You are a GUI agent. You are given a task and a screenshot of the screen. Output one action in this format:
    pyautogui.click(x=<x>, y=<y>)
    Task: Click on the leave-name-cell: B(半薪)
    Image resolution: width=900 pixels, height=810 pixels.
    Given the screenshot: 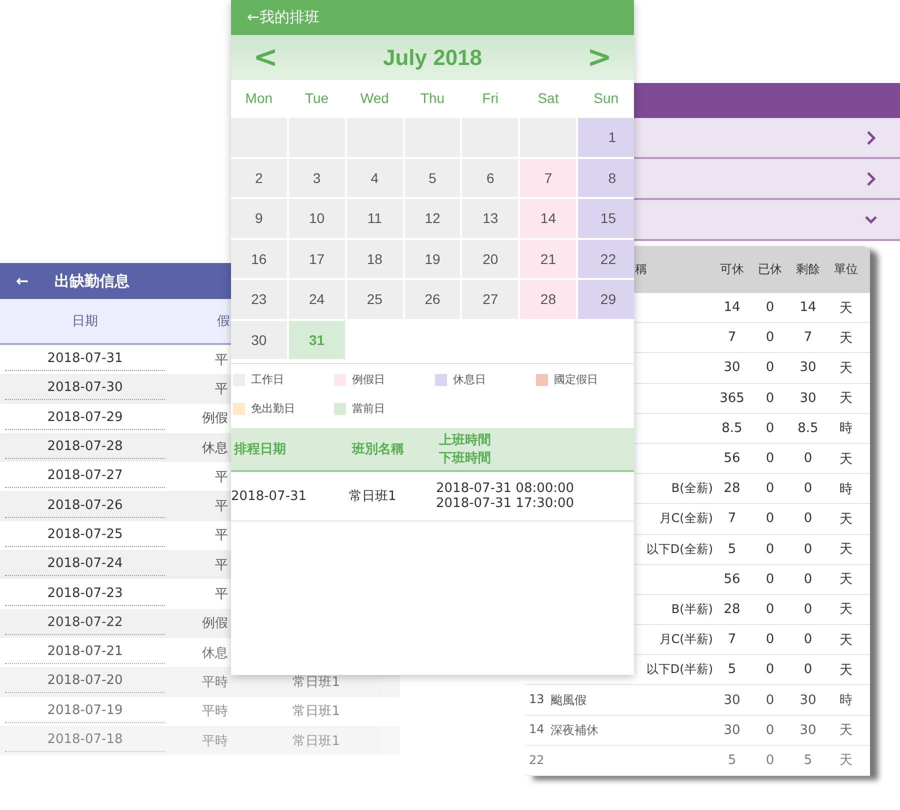 What is the action you would take?
    pyautogui.click(x=692, y=609)
    